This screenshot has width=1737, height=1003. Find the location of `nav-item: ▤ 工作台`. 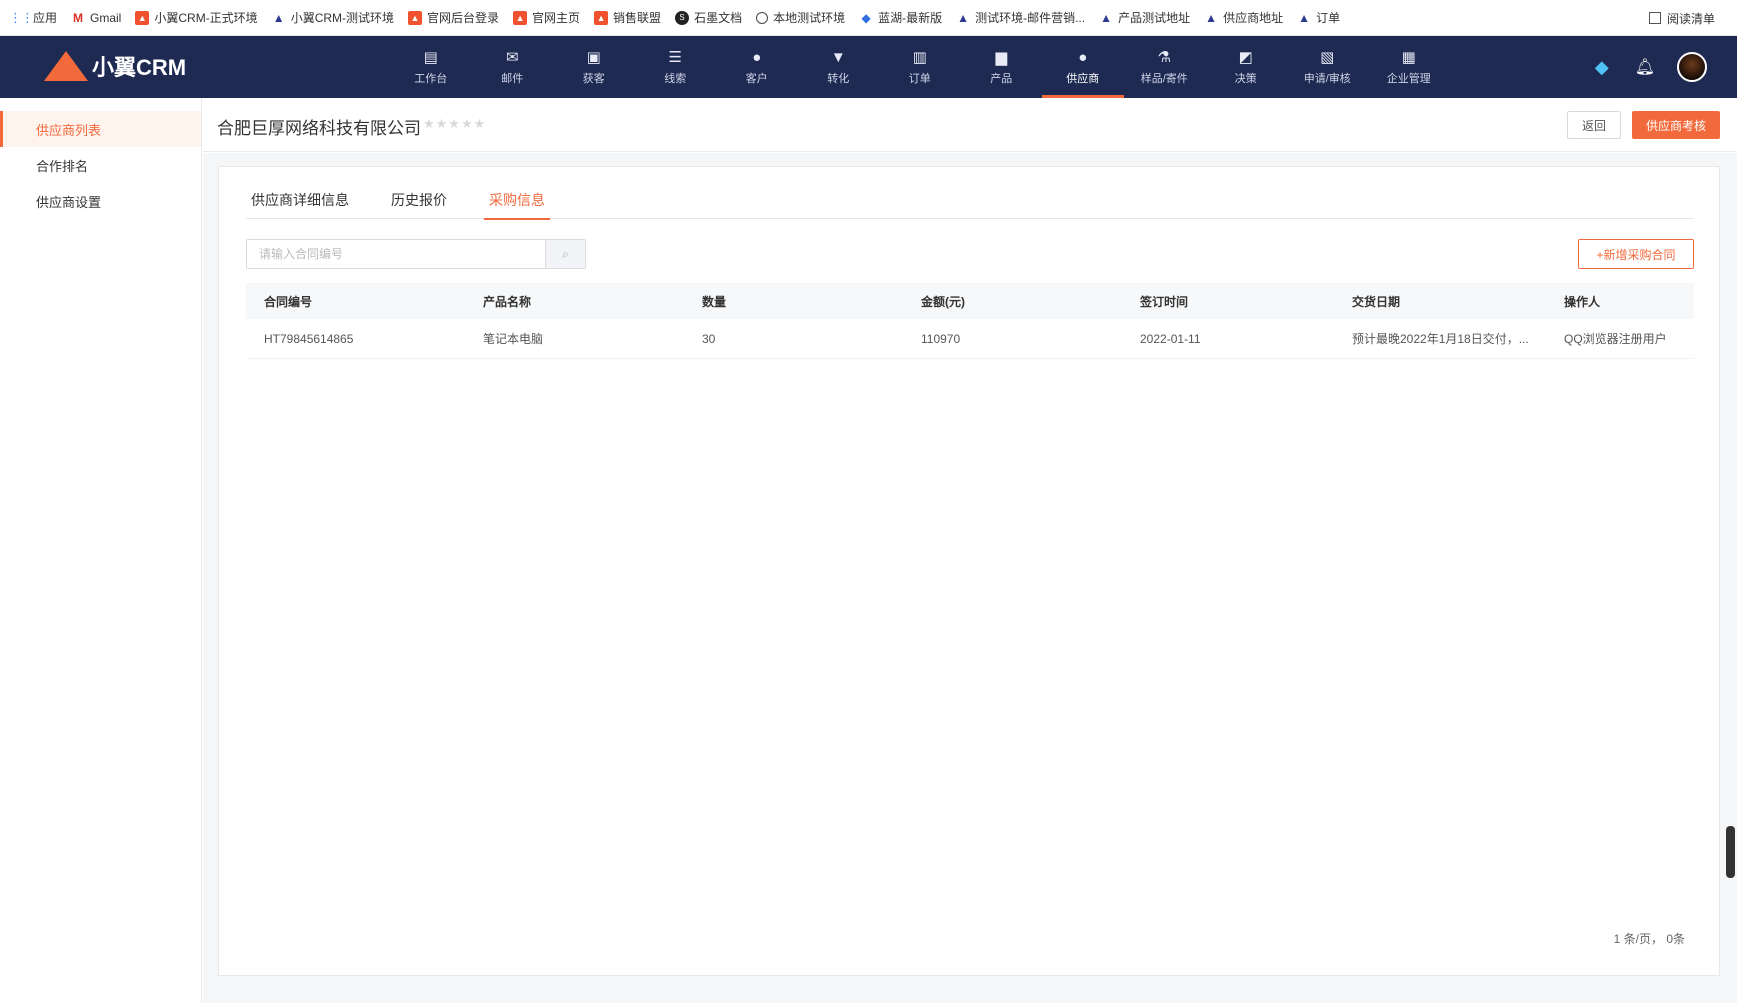

nav-item: ▤ 工作台 is located at coordinates (431, 67).